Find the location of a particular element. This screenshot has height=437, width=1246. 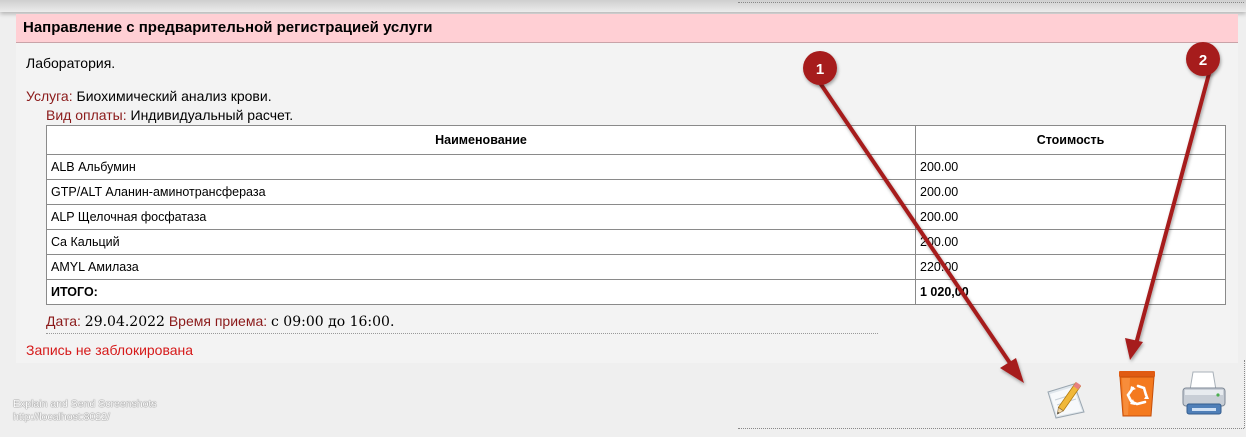

row-price: 220.00 is located at coordinates (1070, 267).